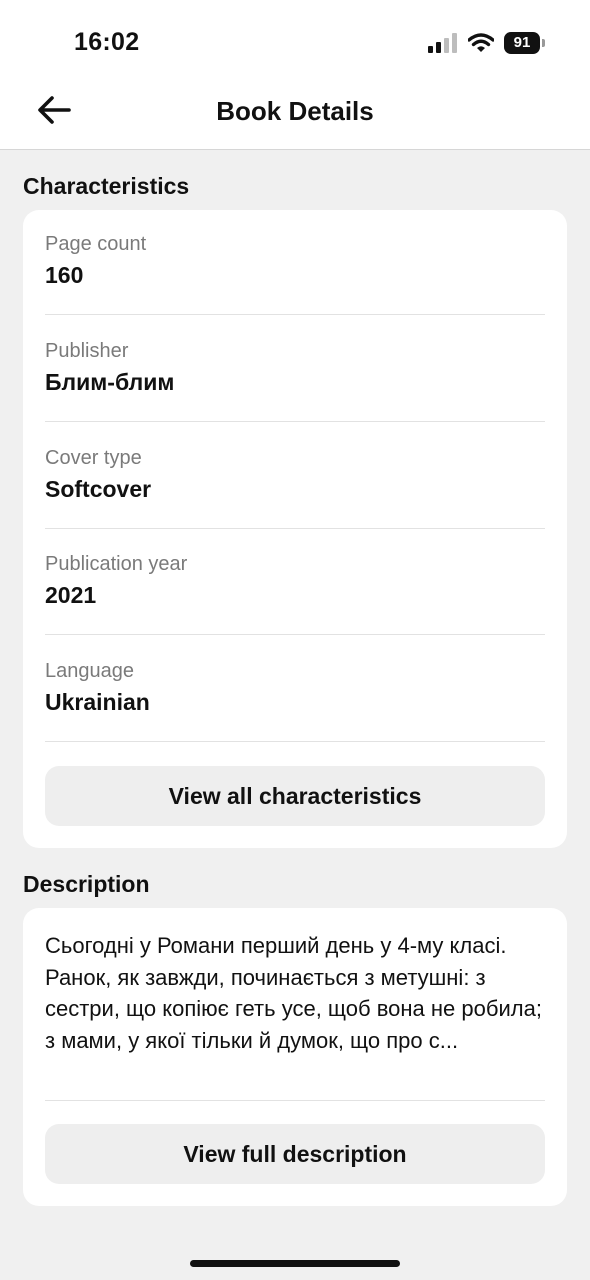  What do you see at coordinates (64, 275) in the screenshot?
I see `characteristic-value: 160` at bounding box center [64, 275].